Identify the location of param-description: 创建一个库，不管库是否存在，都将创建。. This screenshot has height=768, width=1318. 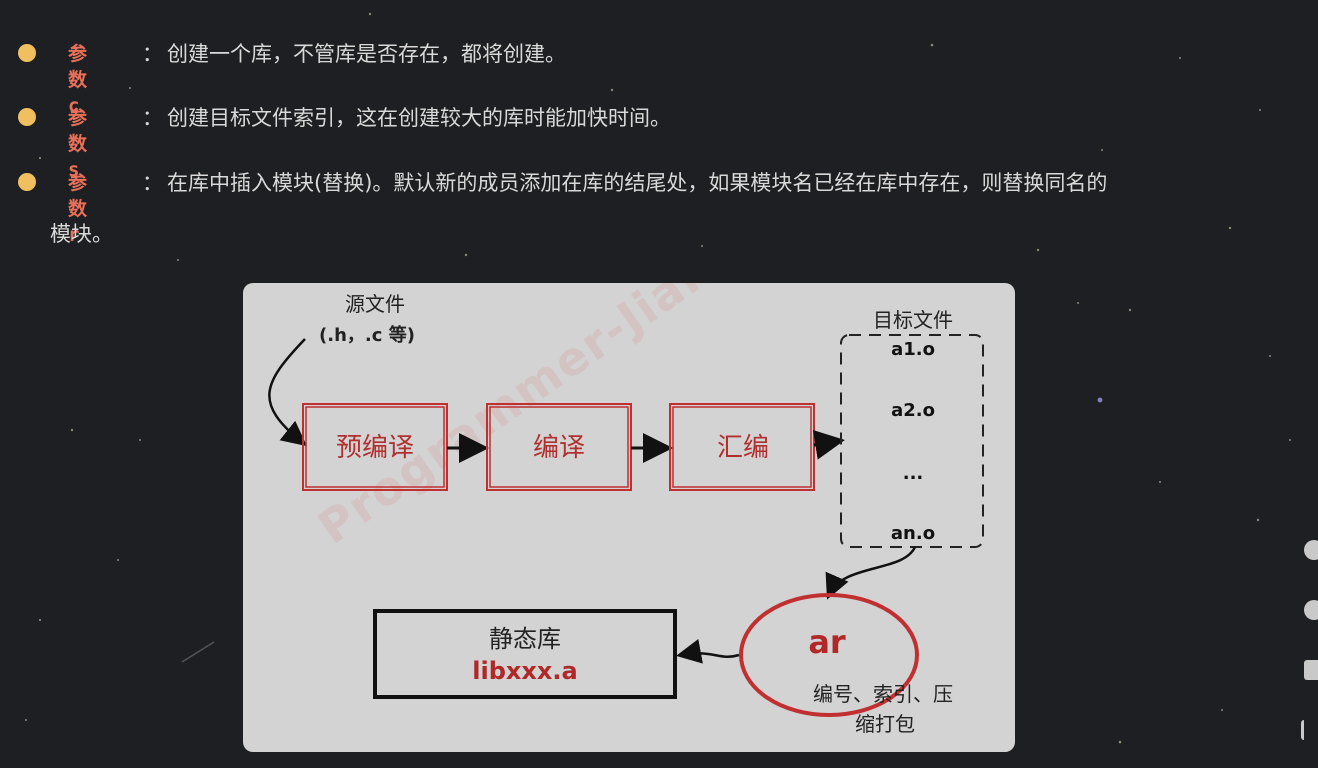
(366, 54).